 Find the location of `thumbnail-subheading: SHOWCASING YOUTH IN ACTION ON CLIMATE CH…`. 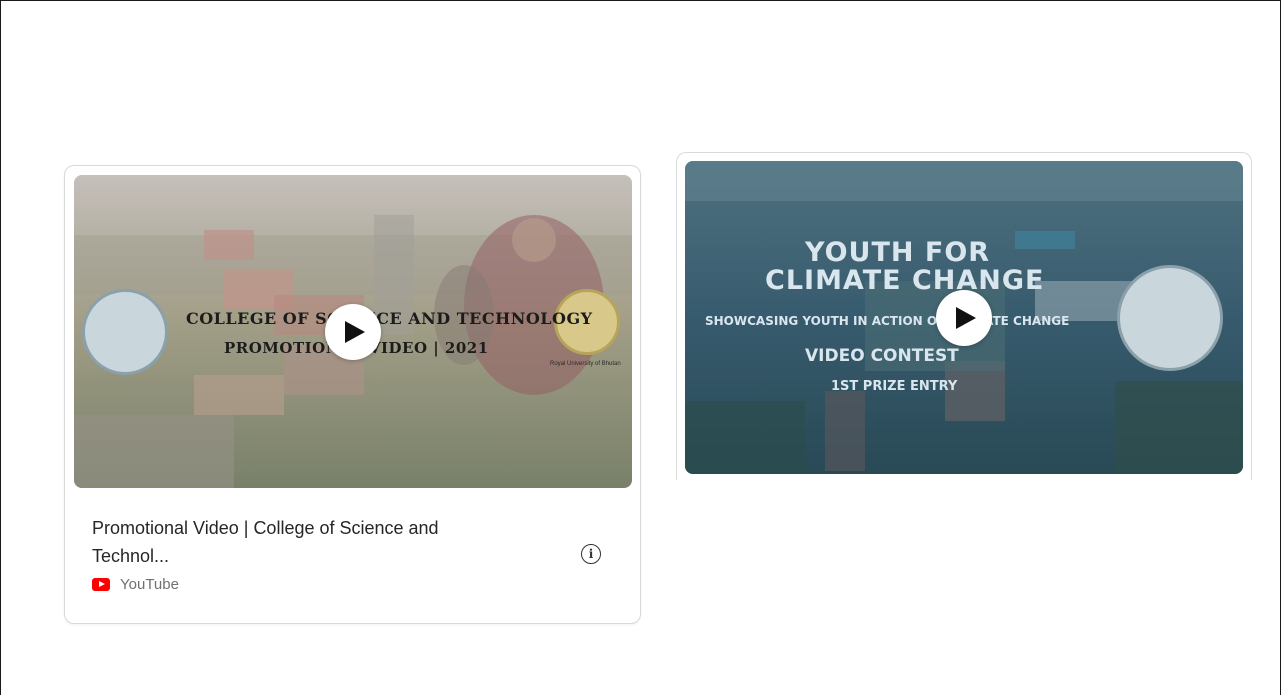

thumbnail-subheading: SHOWCASING YOUTH IN ACTION ON CLIMATE CH… is located at coordinates (887, 321).